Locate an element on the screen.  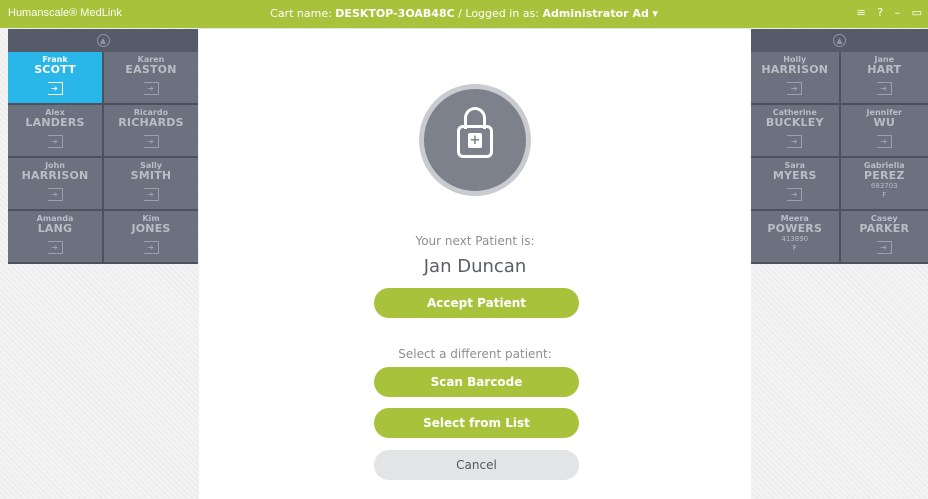
patient-last-name: HART is located at coordinates (884, 69).